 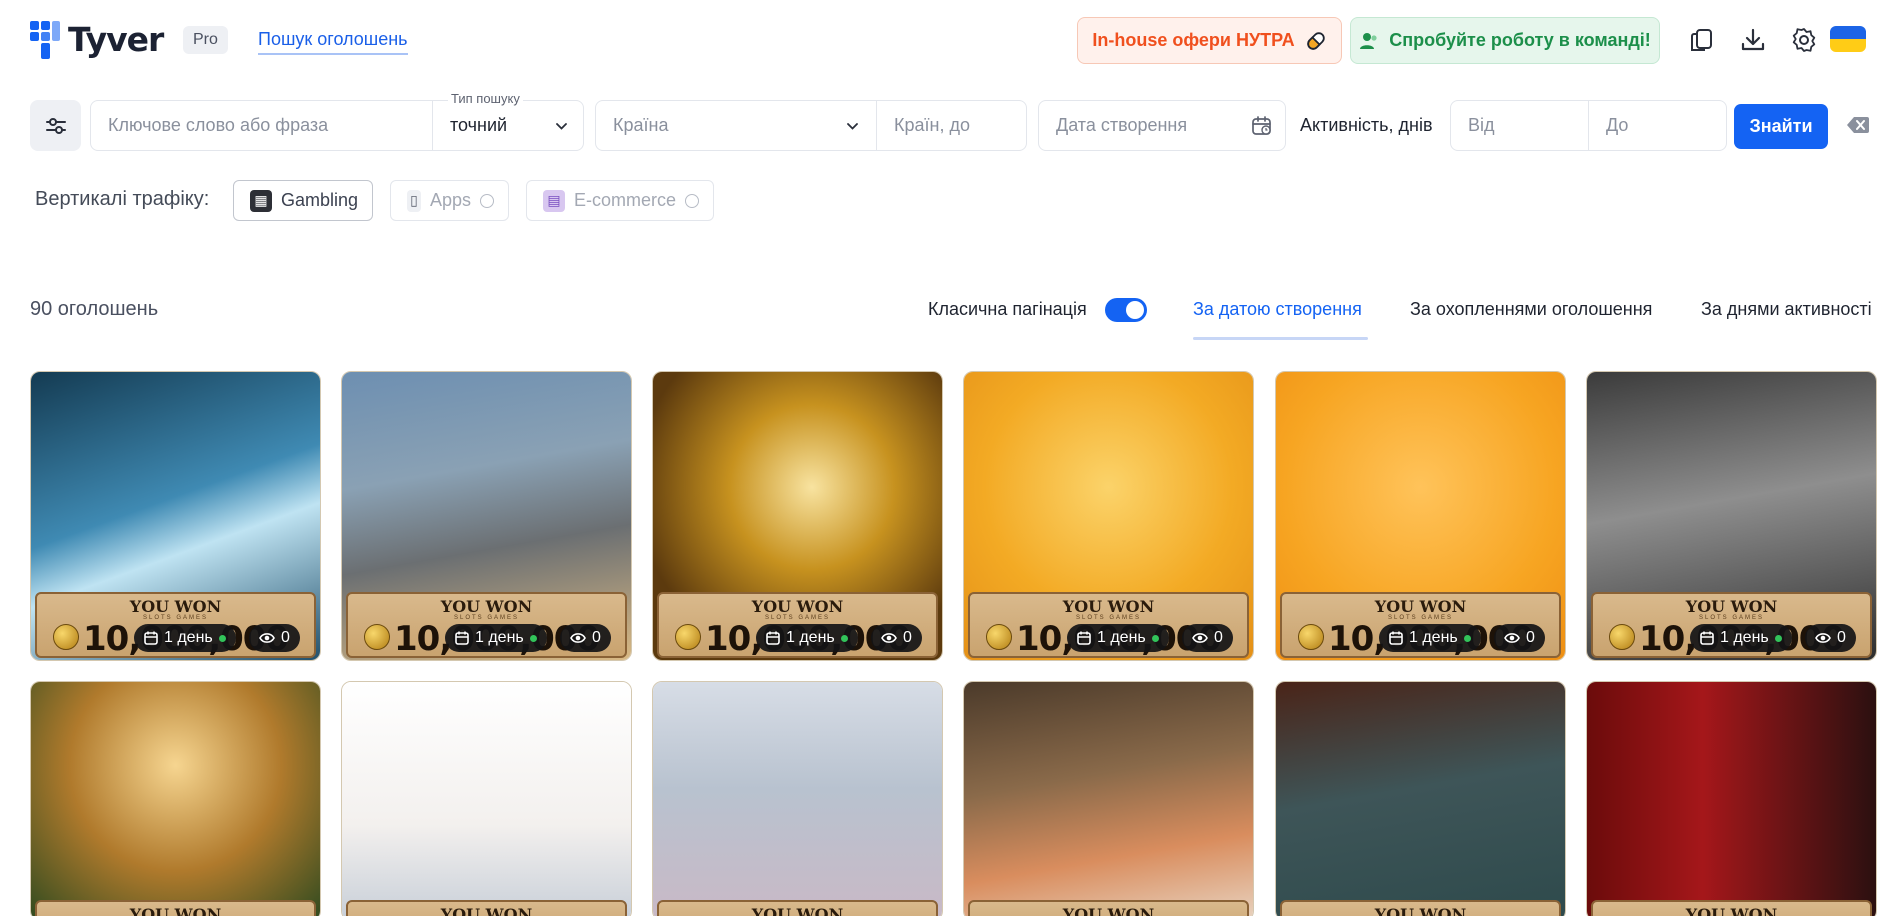 What do you see at coordinates (1702, 40) in the screenshot?
I see `copy-icon` at bounding box center [1702, 40].